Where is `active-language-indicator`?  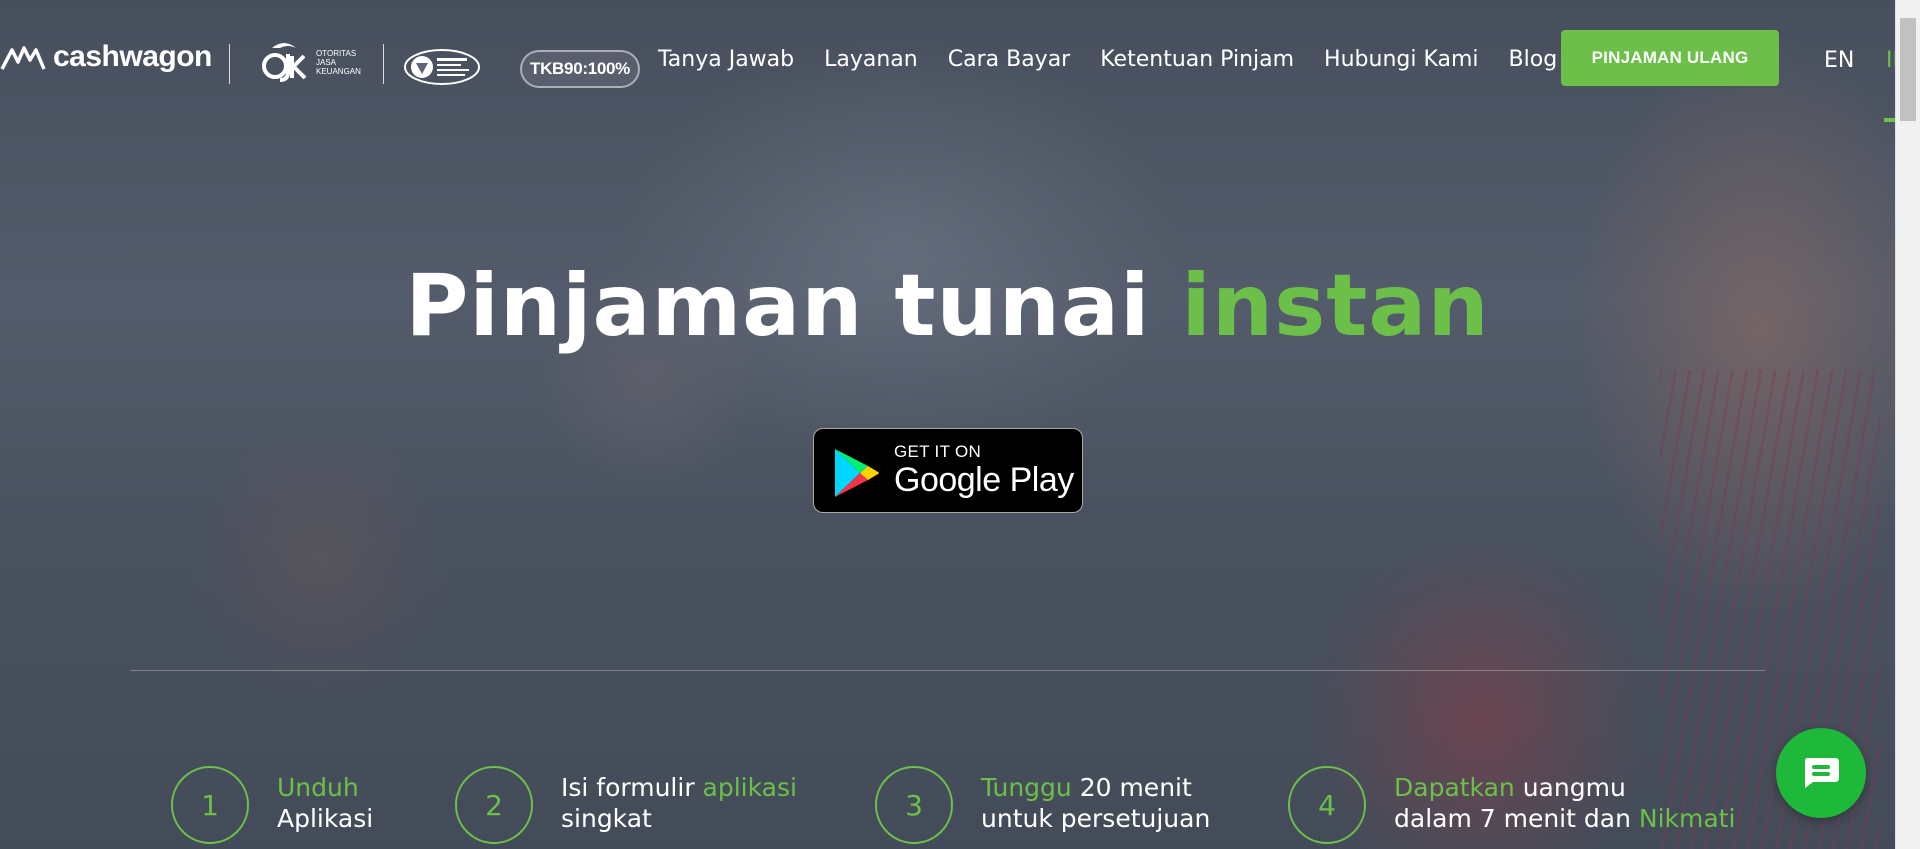
active-language-indicator is located at coordinates (1889, 120).